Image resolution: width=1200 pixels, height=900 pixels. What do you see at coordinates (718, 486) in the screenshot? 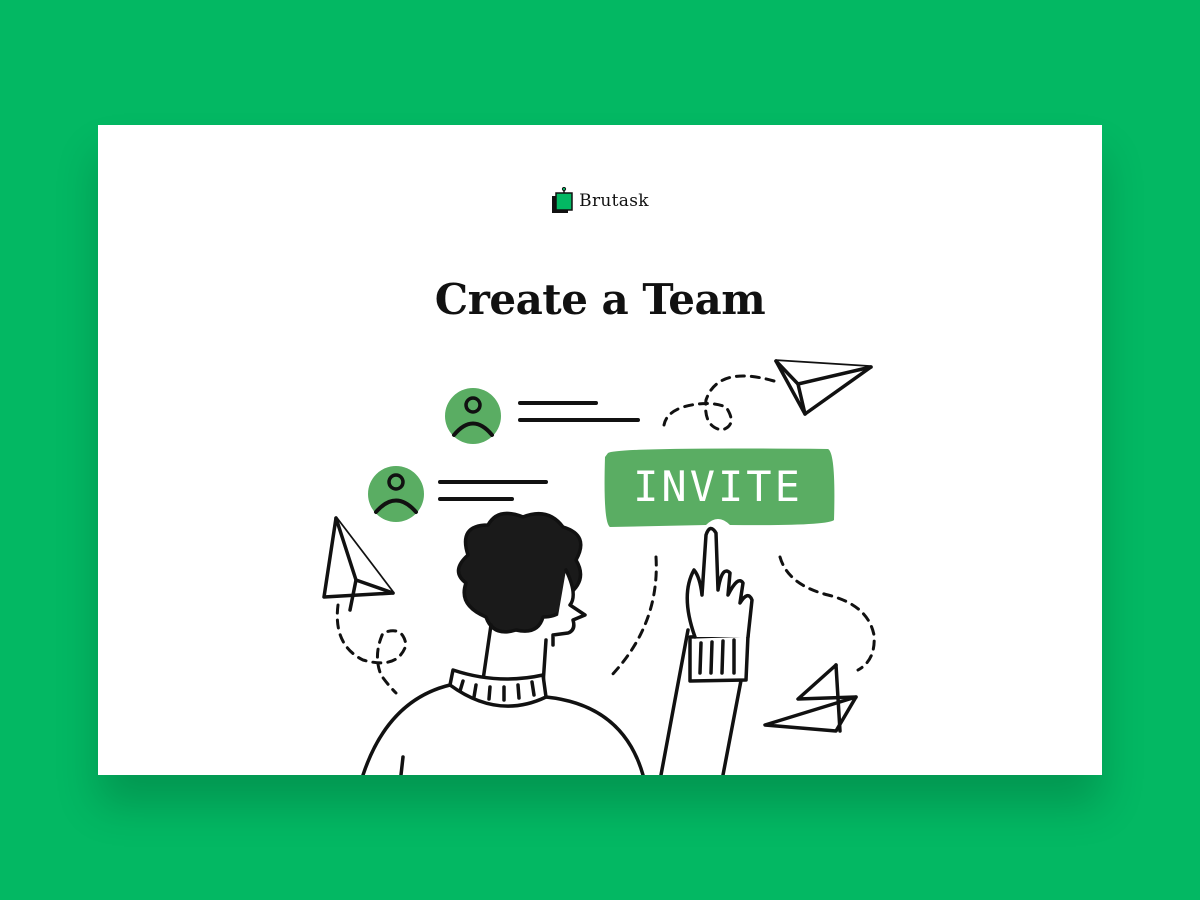
I see `invite-button-label: INVITE` at bounding box center [718, 486].